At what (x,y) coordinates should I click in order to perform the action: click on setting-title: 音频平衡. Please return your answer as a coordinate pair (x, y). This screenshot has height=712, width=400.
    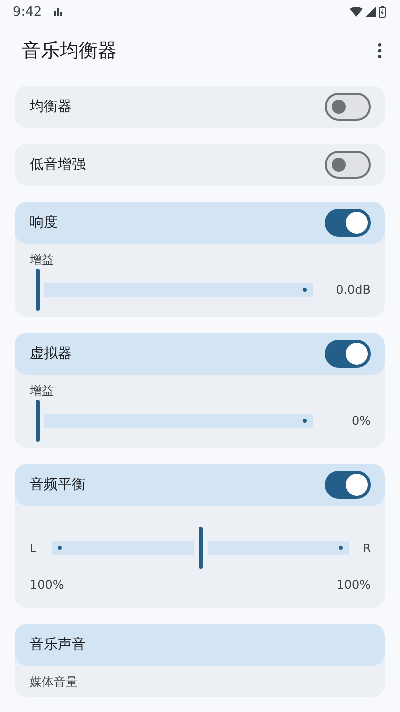
    Looking at the image, I should click on (58, 485).